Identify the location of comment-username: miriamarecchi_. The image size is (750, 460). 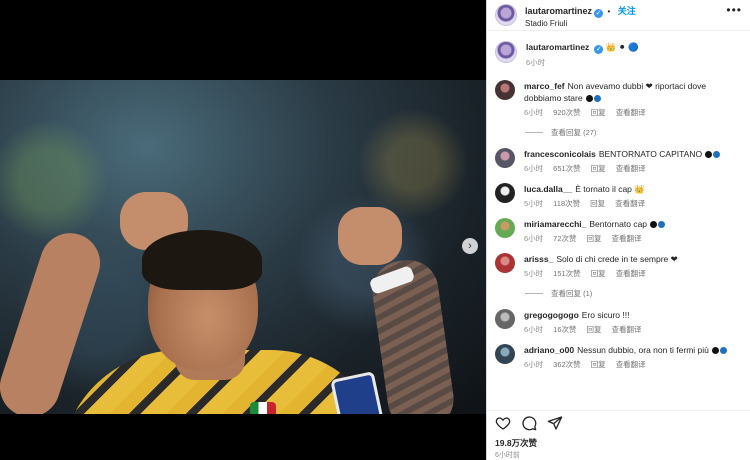
(555, 224).